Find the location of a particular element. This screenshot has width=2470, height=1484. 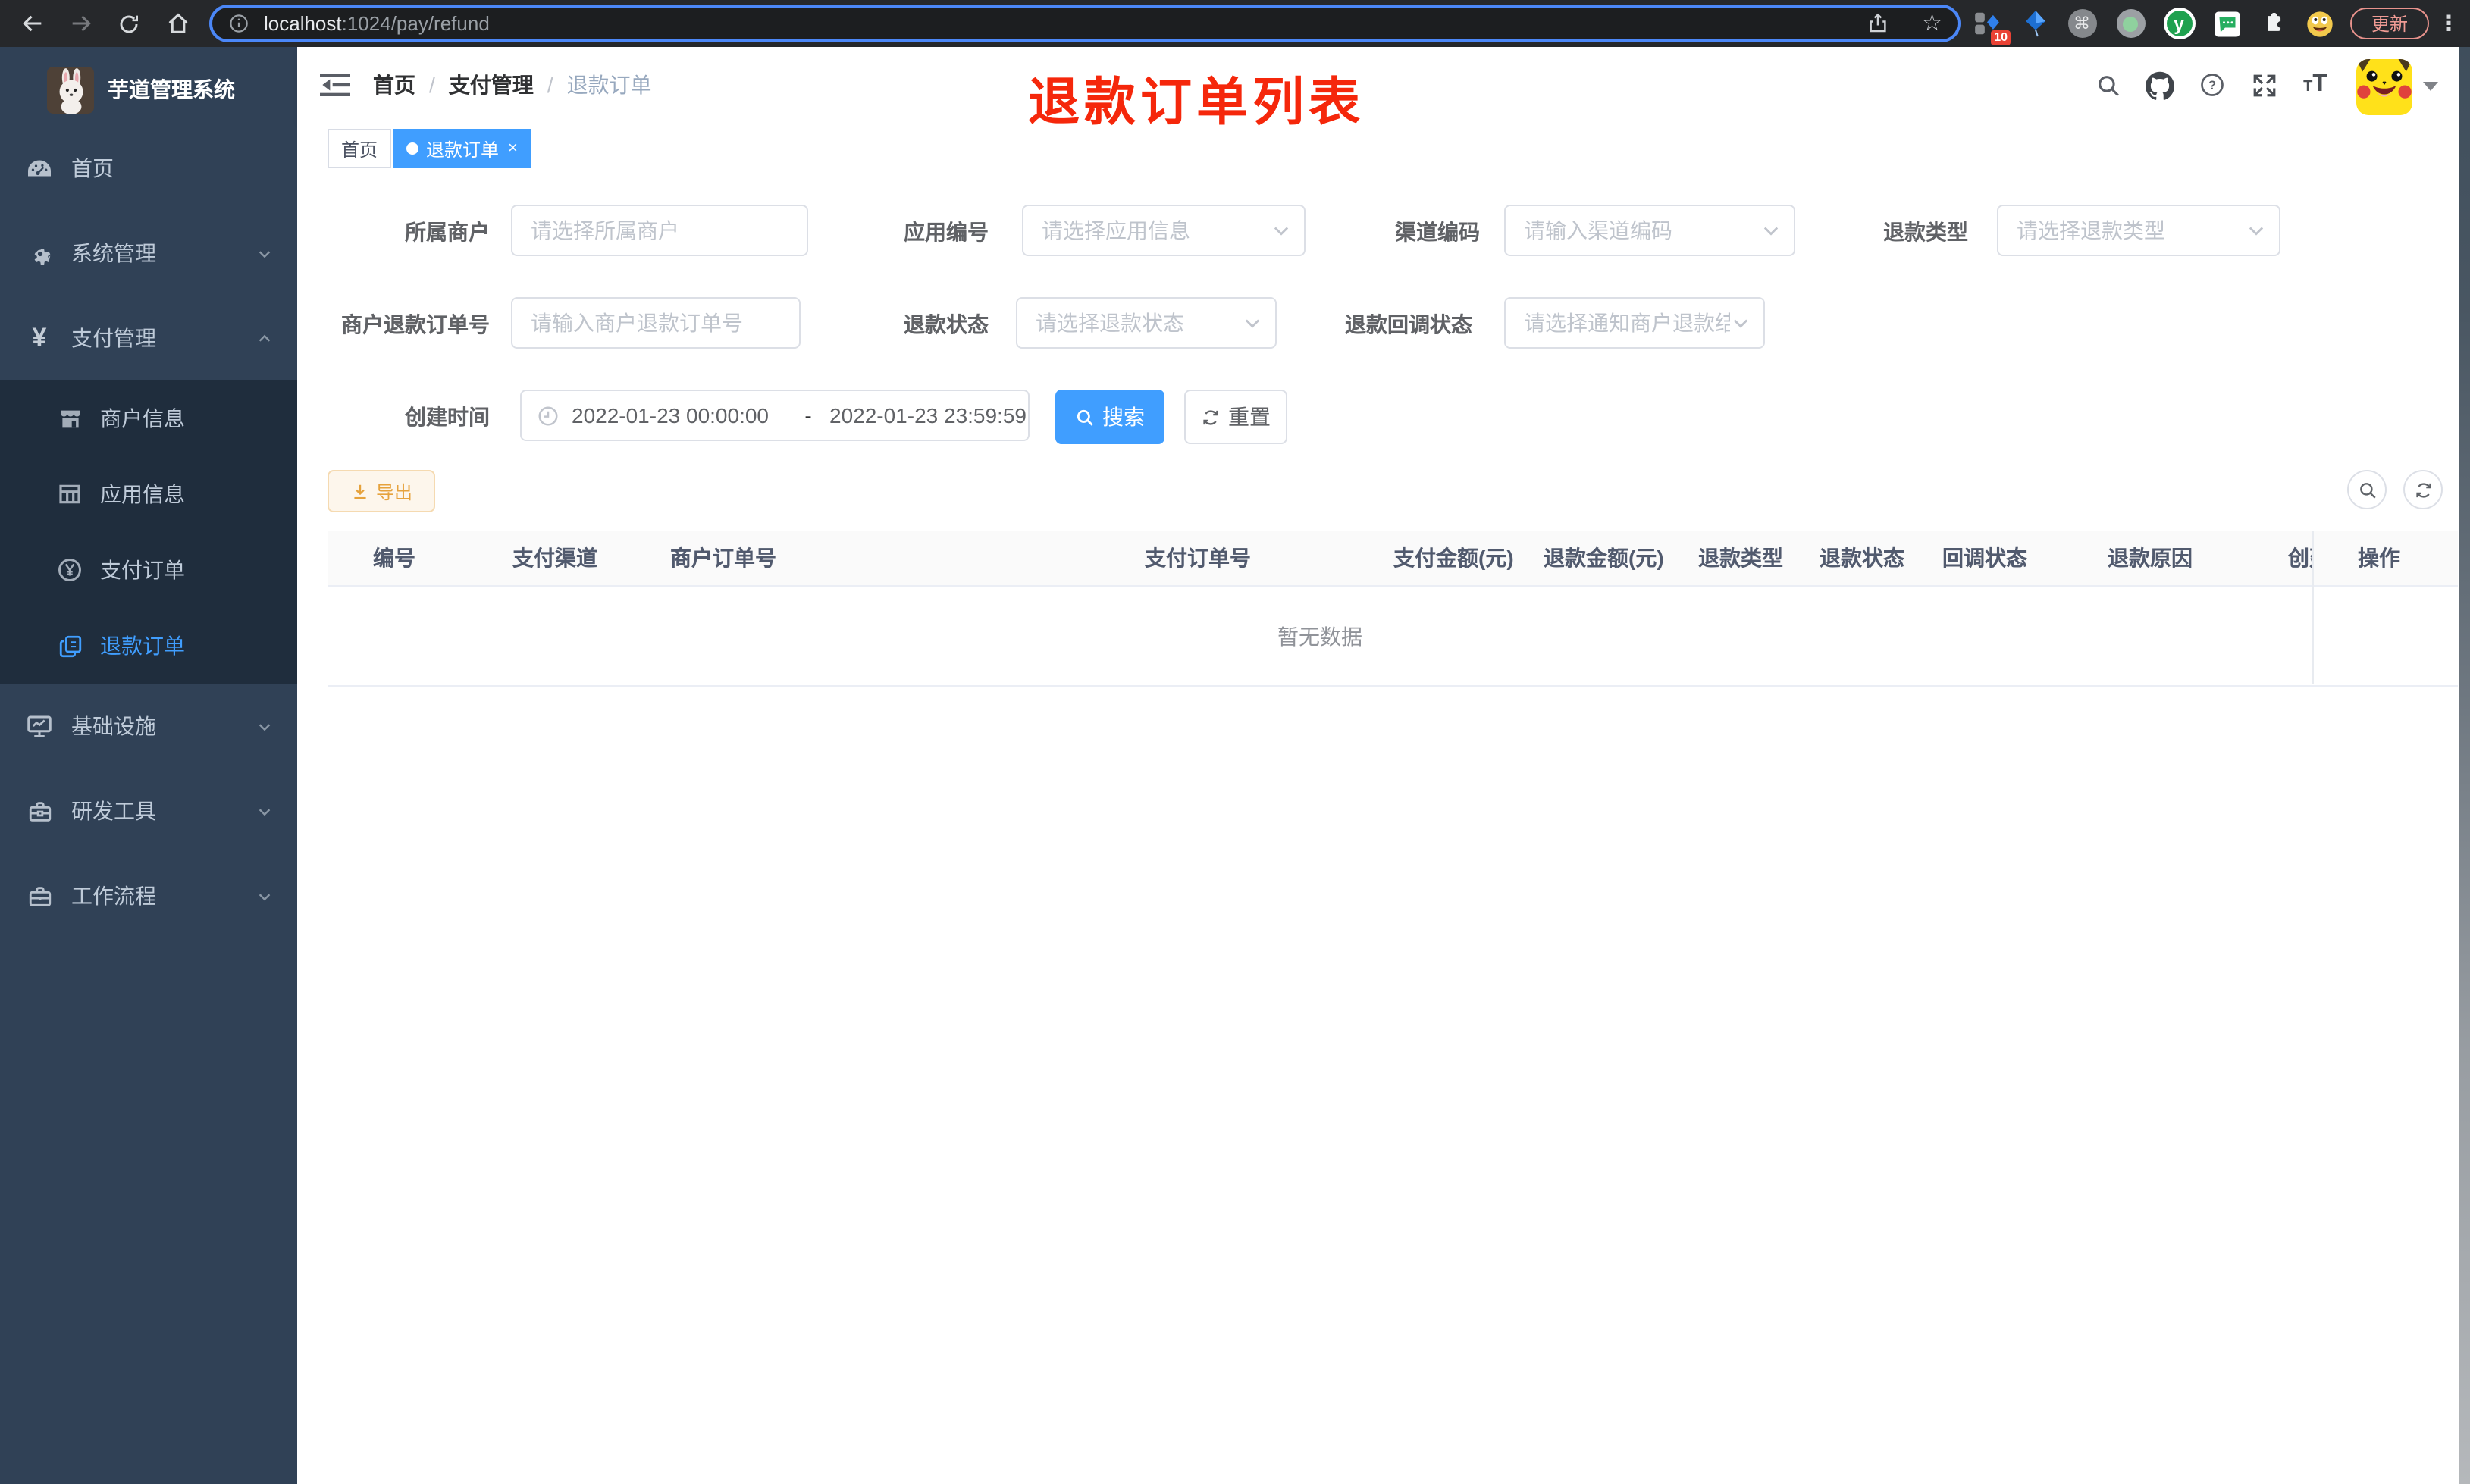

extension-tampermonkey-icon: 10 is located at coordinates (1989, 26).